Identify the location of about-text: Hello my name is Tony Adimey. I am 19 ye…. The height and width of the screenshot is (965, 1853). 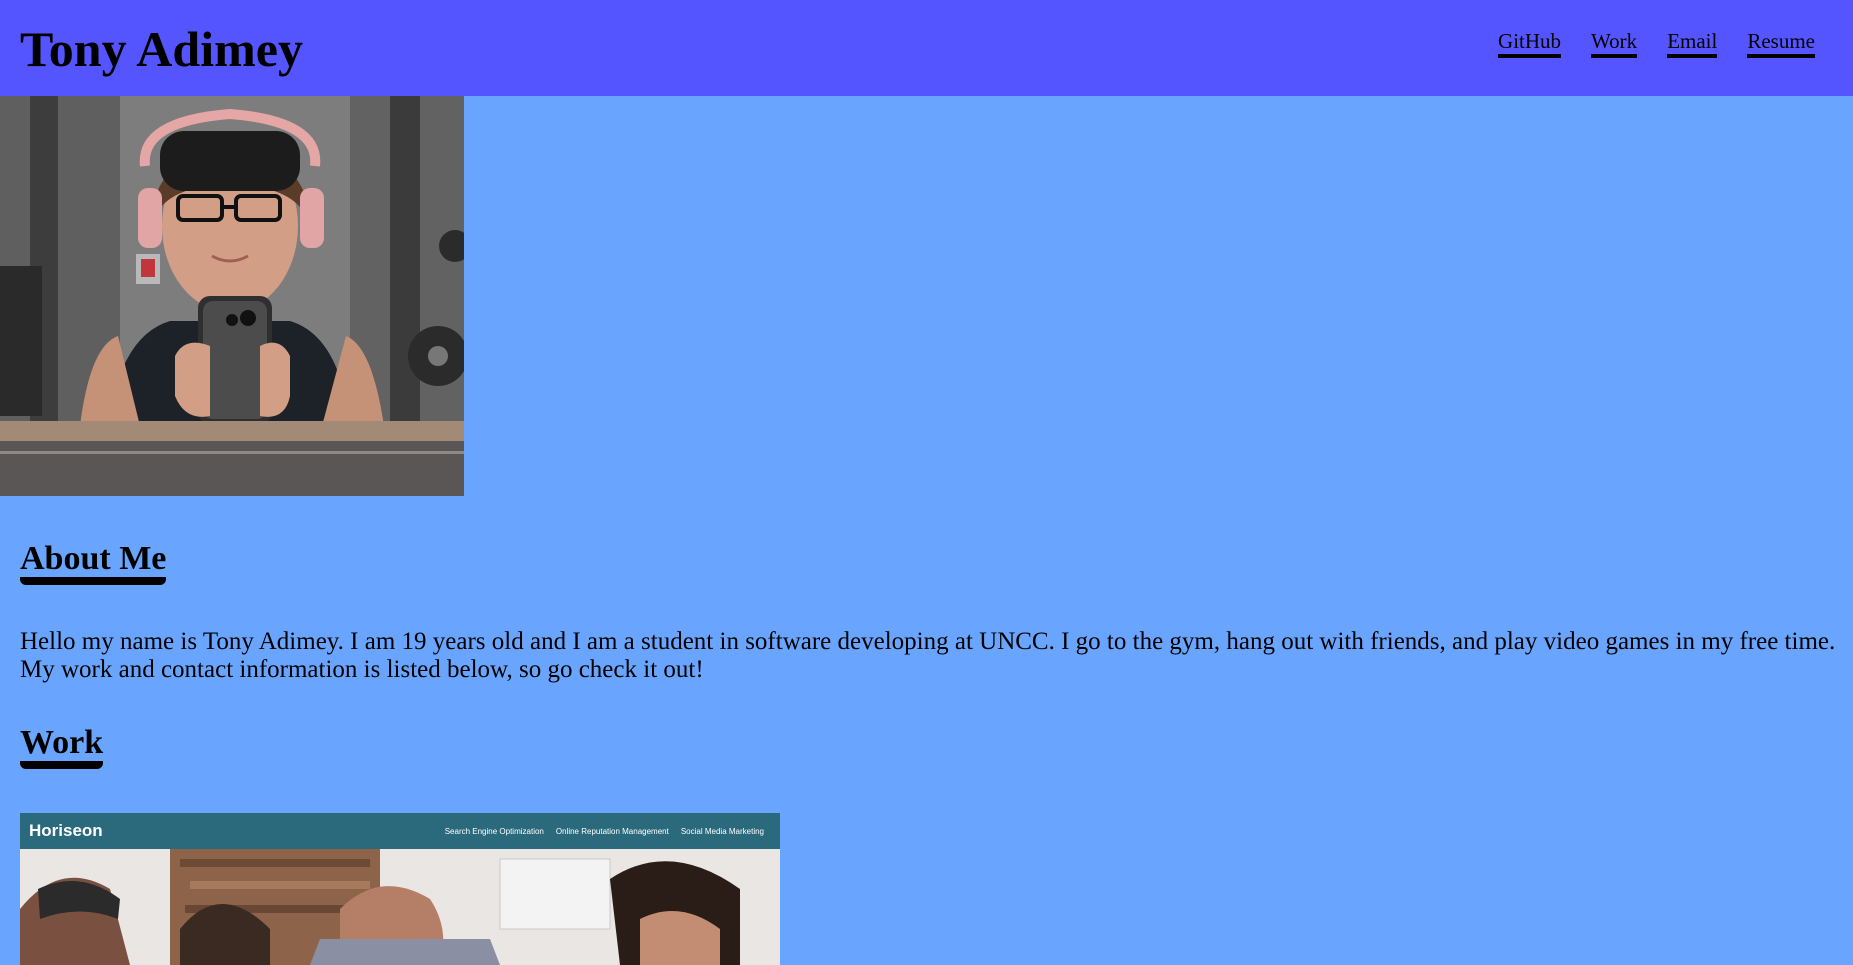
(928, 655).